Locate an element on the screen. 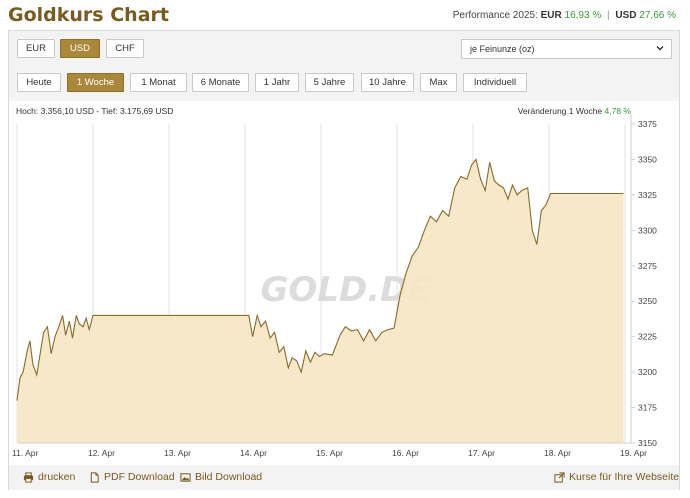 The width and height of the screenshot is (690, 498). y-tick-label-1: 3175 is located at coordinates (647, 408).